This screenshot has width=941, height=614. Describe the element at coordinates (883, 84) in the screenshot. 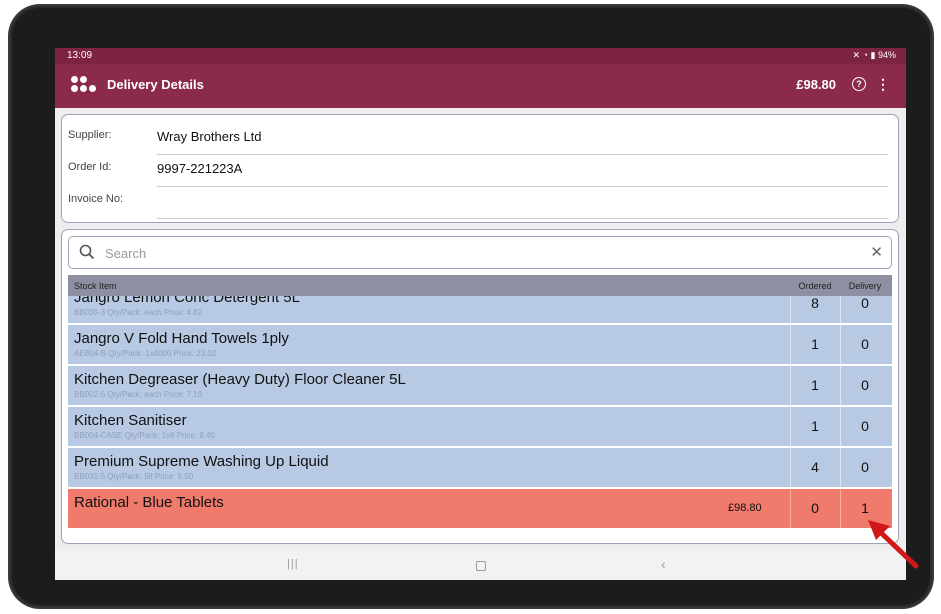

I see `more-vert-icon: ⋮` at that location.